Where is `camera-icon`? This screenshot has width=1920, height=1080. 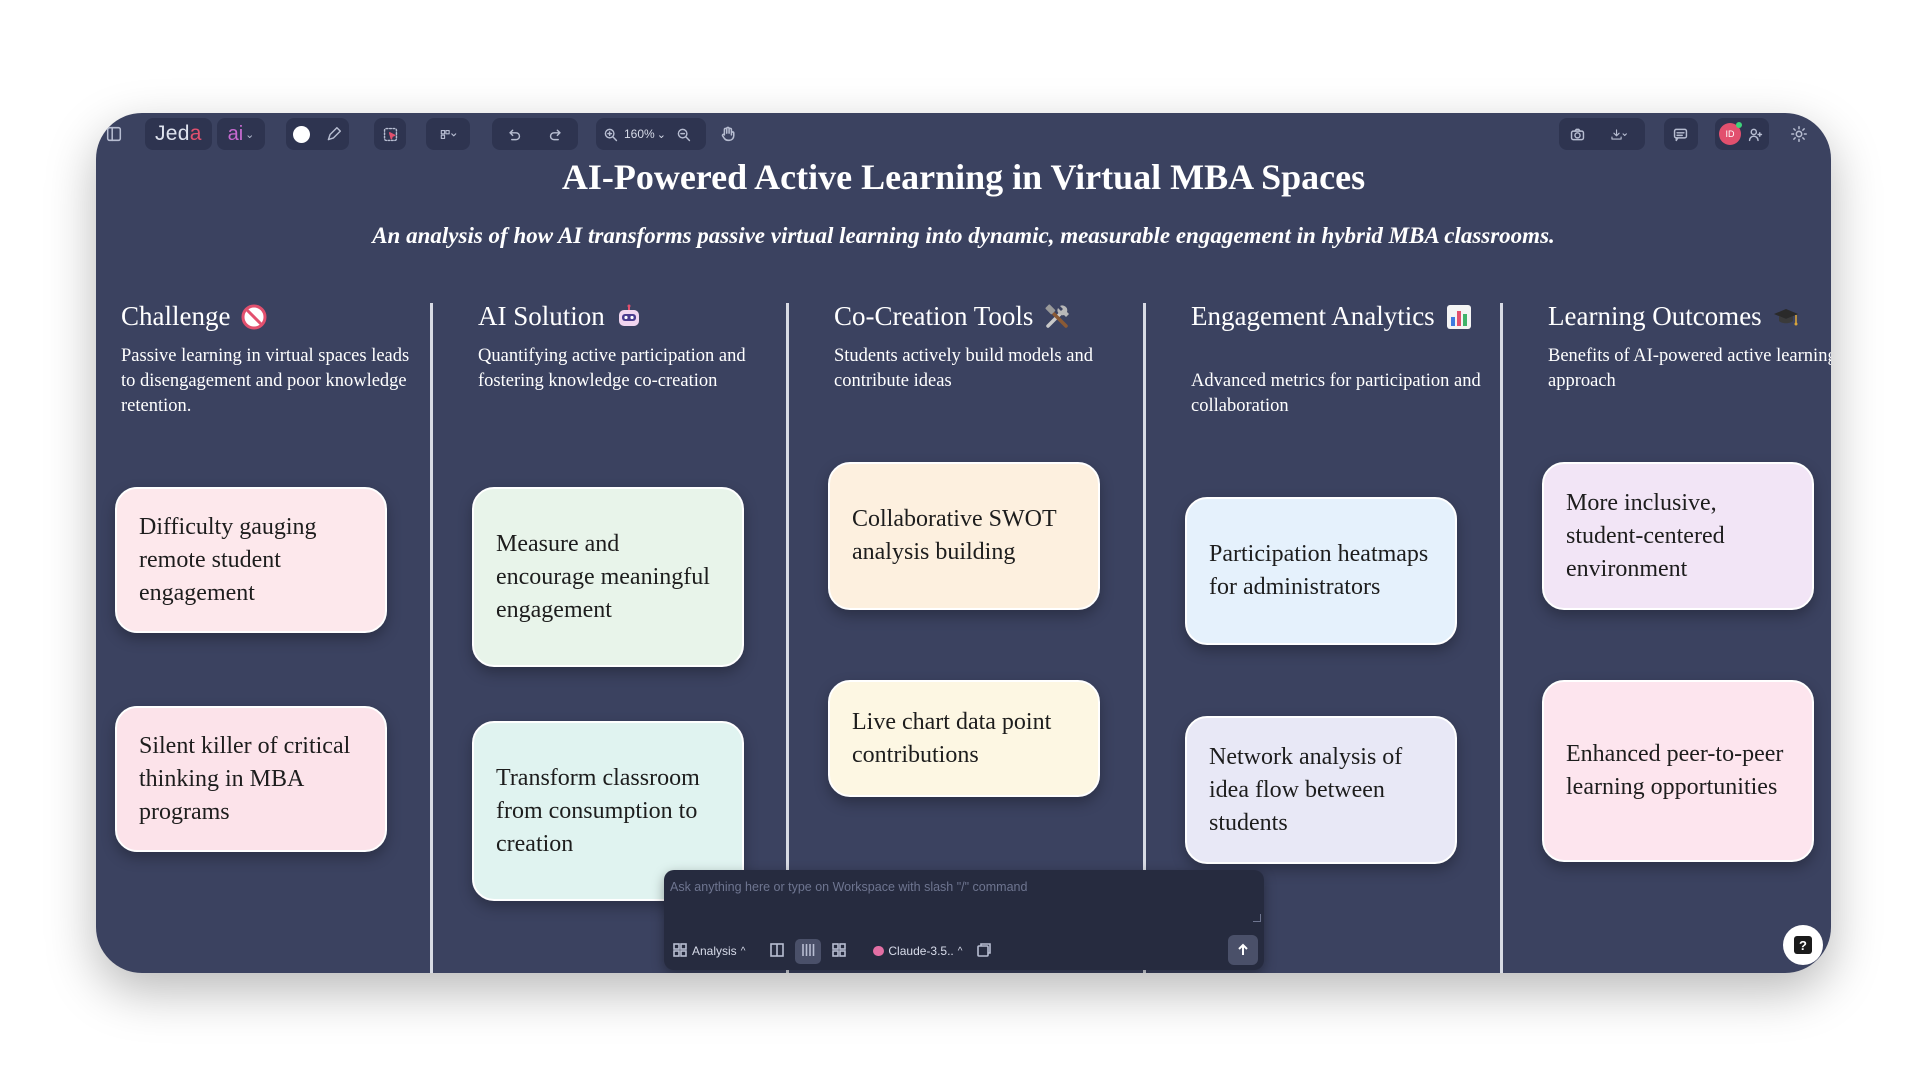 camera-icon is located at coordinates (1577, 134).